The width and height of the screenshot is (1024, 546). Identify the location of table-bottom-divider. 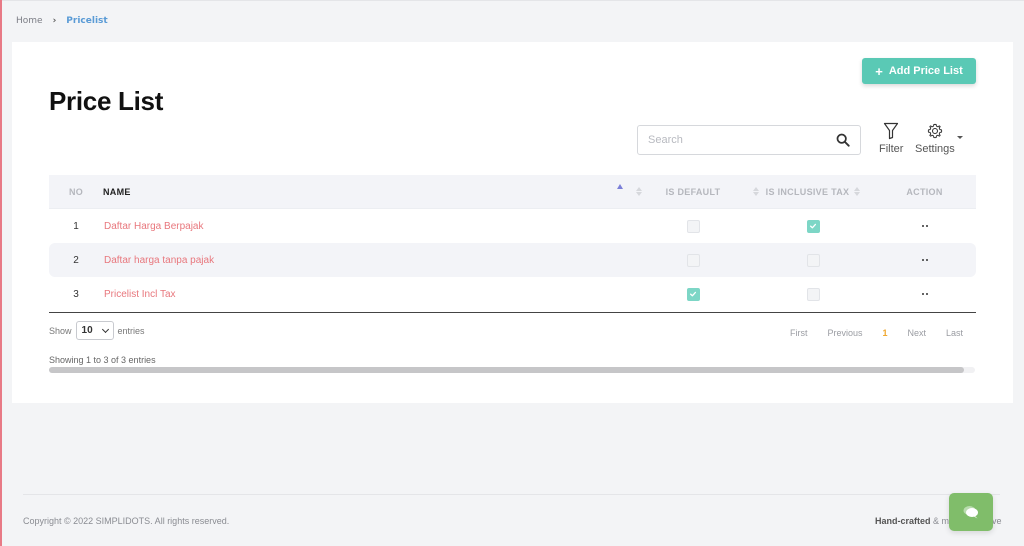
(512, 312).